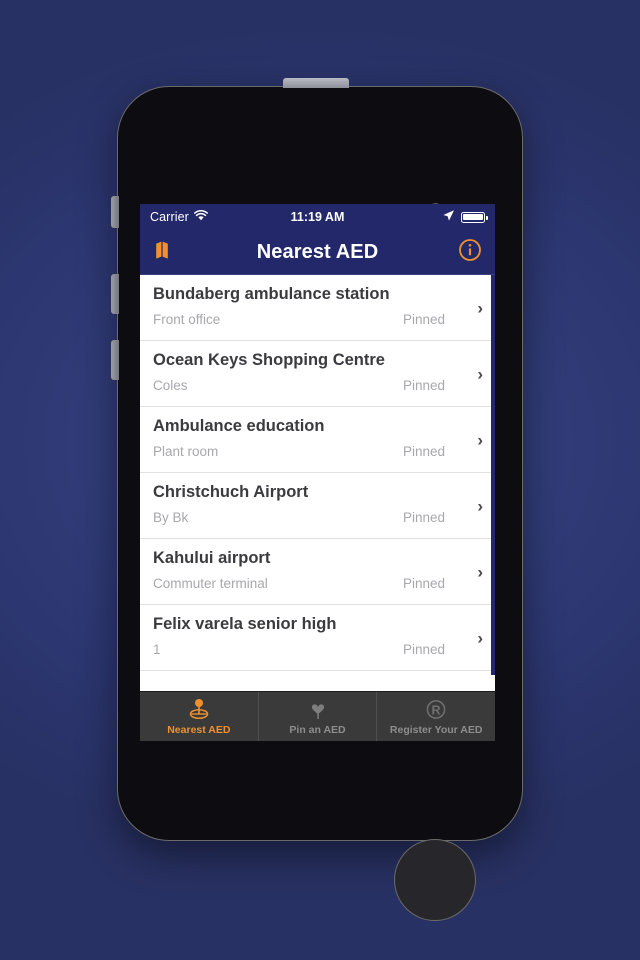 Image resolution: width=640 pixels, height=960 pixels. Describe the element at coordinates (187, 319) in the screenshot. I see `row-subtitle: Front office` at that location.